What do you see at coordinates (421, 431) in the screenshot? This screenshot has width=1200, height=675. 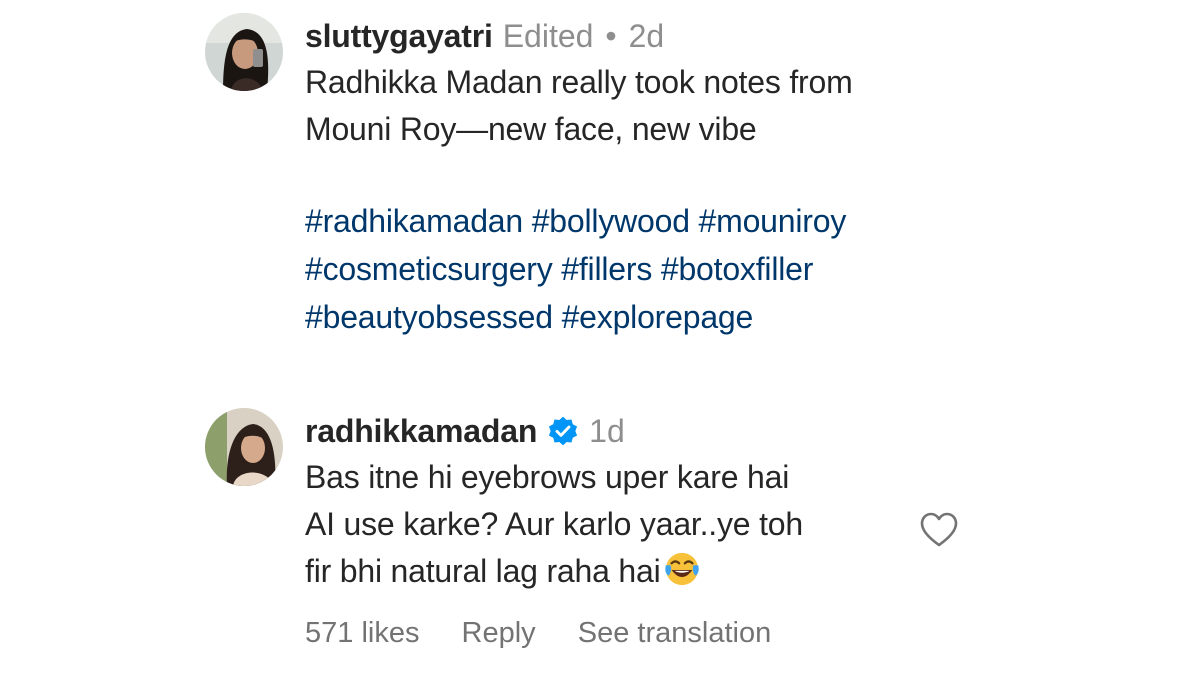 I see `comment-username: radhikkamadan` at bounding box center [421, 431].